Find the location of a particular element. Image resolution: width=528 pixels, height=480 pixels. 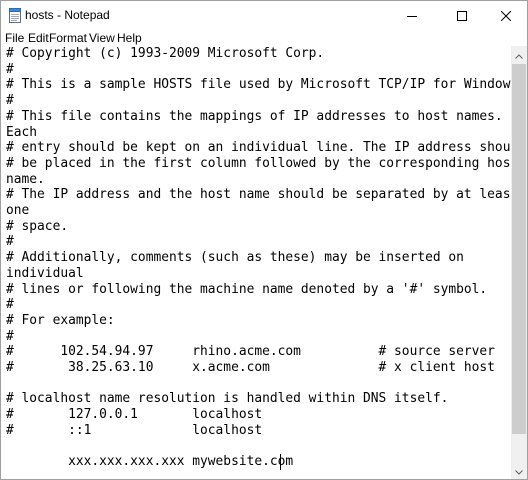

scroll-up-arrow-icon is located at coordinates (519, 55).